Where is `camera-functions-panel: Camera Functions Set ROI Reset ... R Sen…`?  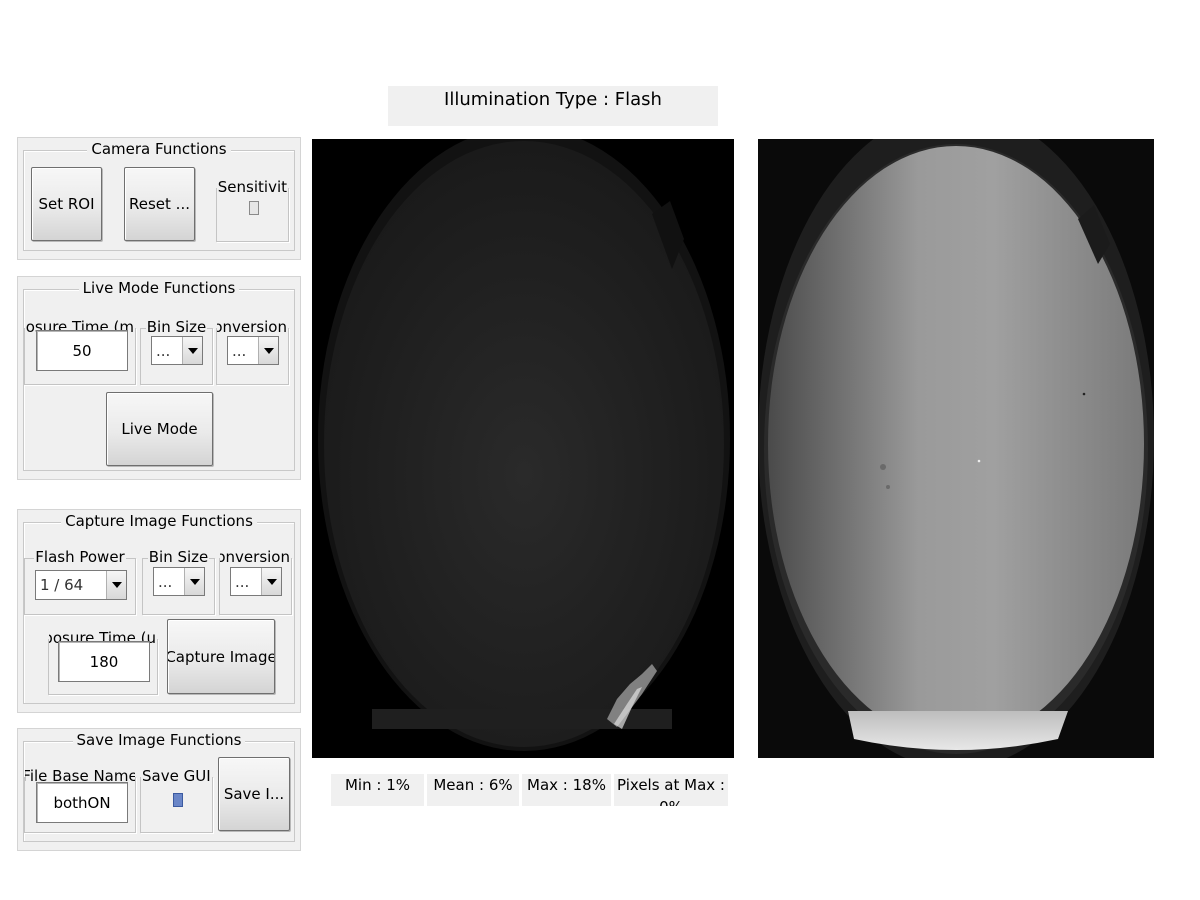
camera-functions-panel: Camera Functions Set ROI Reset ... R Sen… is located at coordinates (159, 198).